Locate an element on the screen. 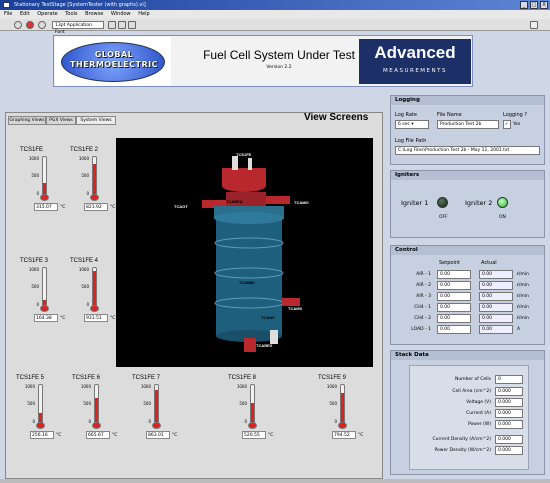  vessel-label: TCAGT is located at coordinates (181, 206).